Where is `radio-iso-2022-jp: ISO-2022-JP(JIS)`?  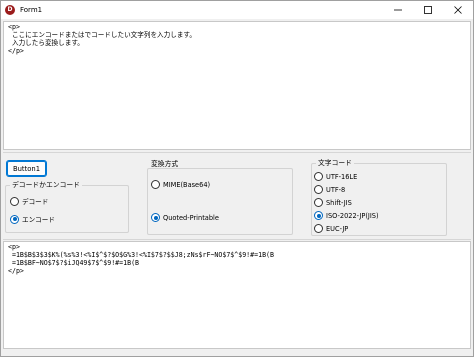
radio-iso-2022-jp: ISO-2022-JP(JIS) is located at coordinates (346, 215).